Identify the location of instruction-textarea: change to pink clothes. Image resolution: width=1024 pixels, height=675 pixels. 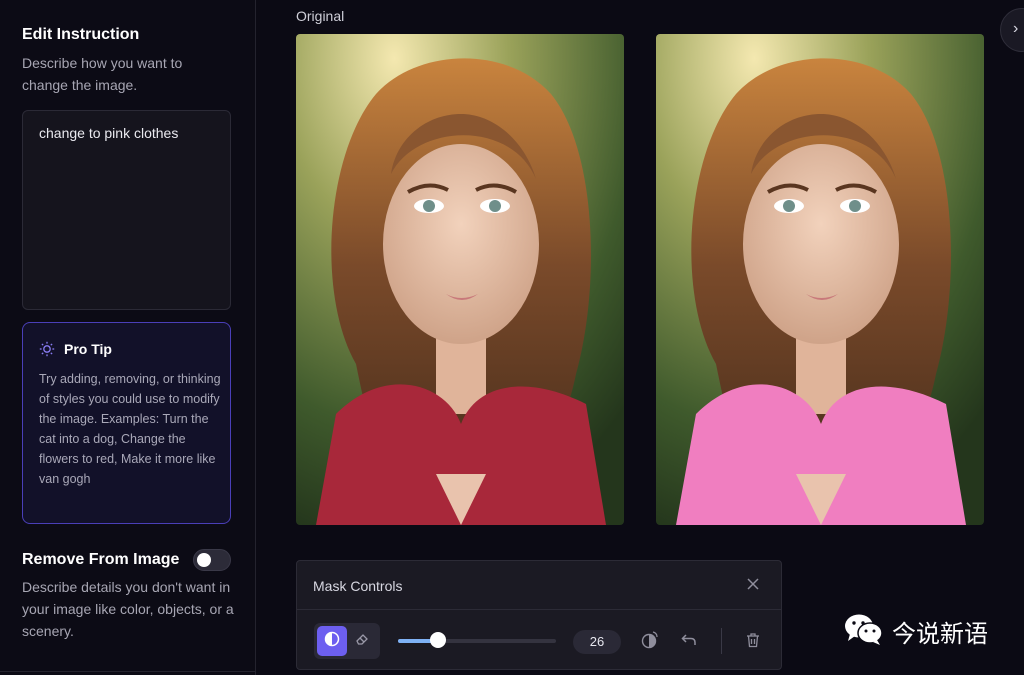
(126, 210).